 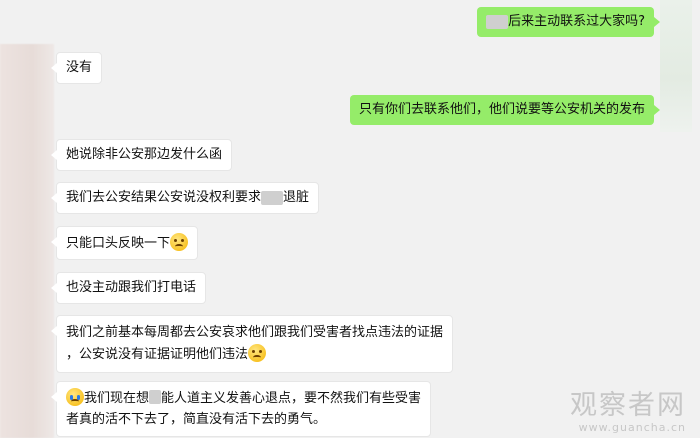 I want to click on contact-avatar-blurred, so click(x=27, y=241).